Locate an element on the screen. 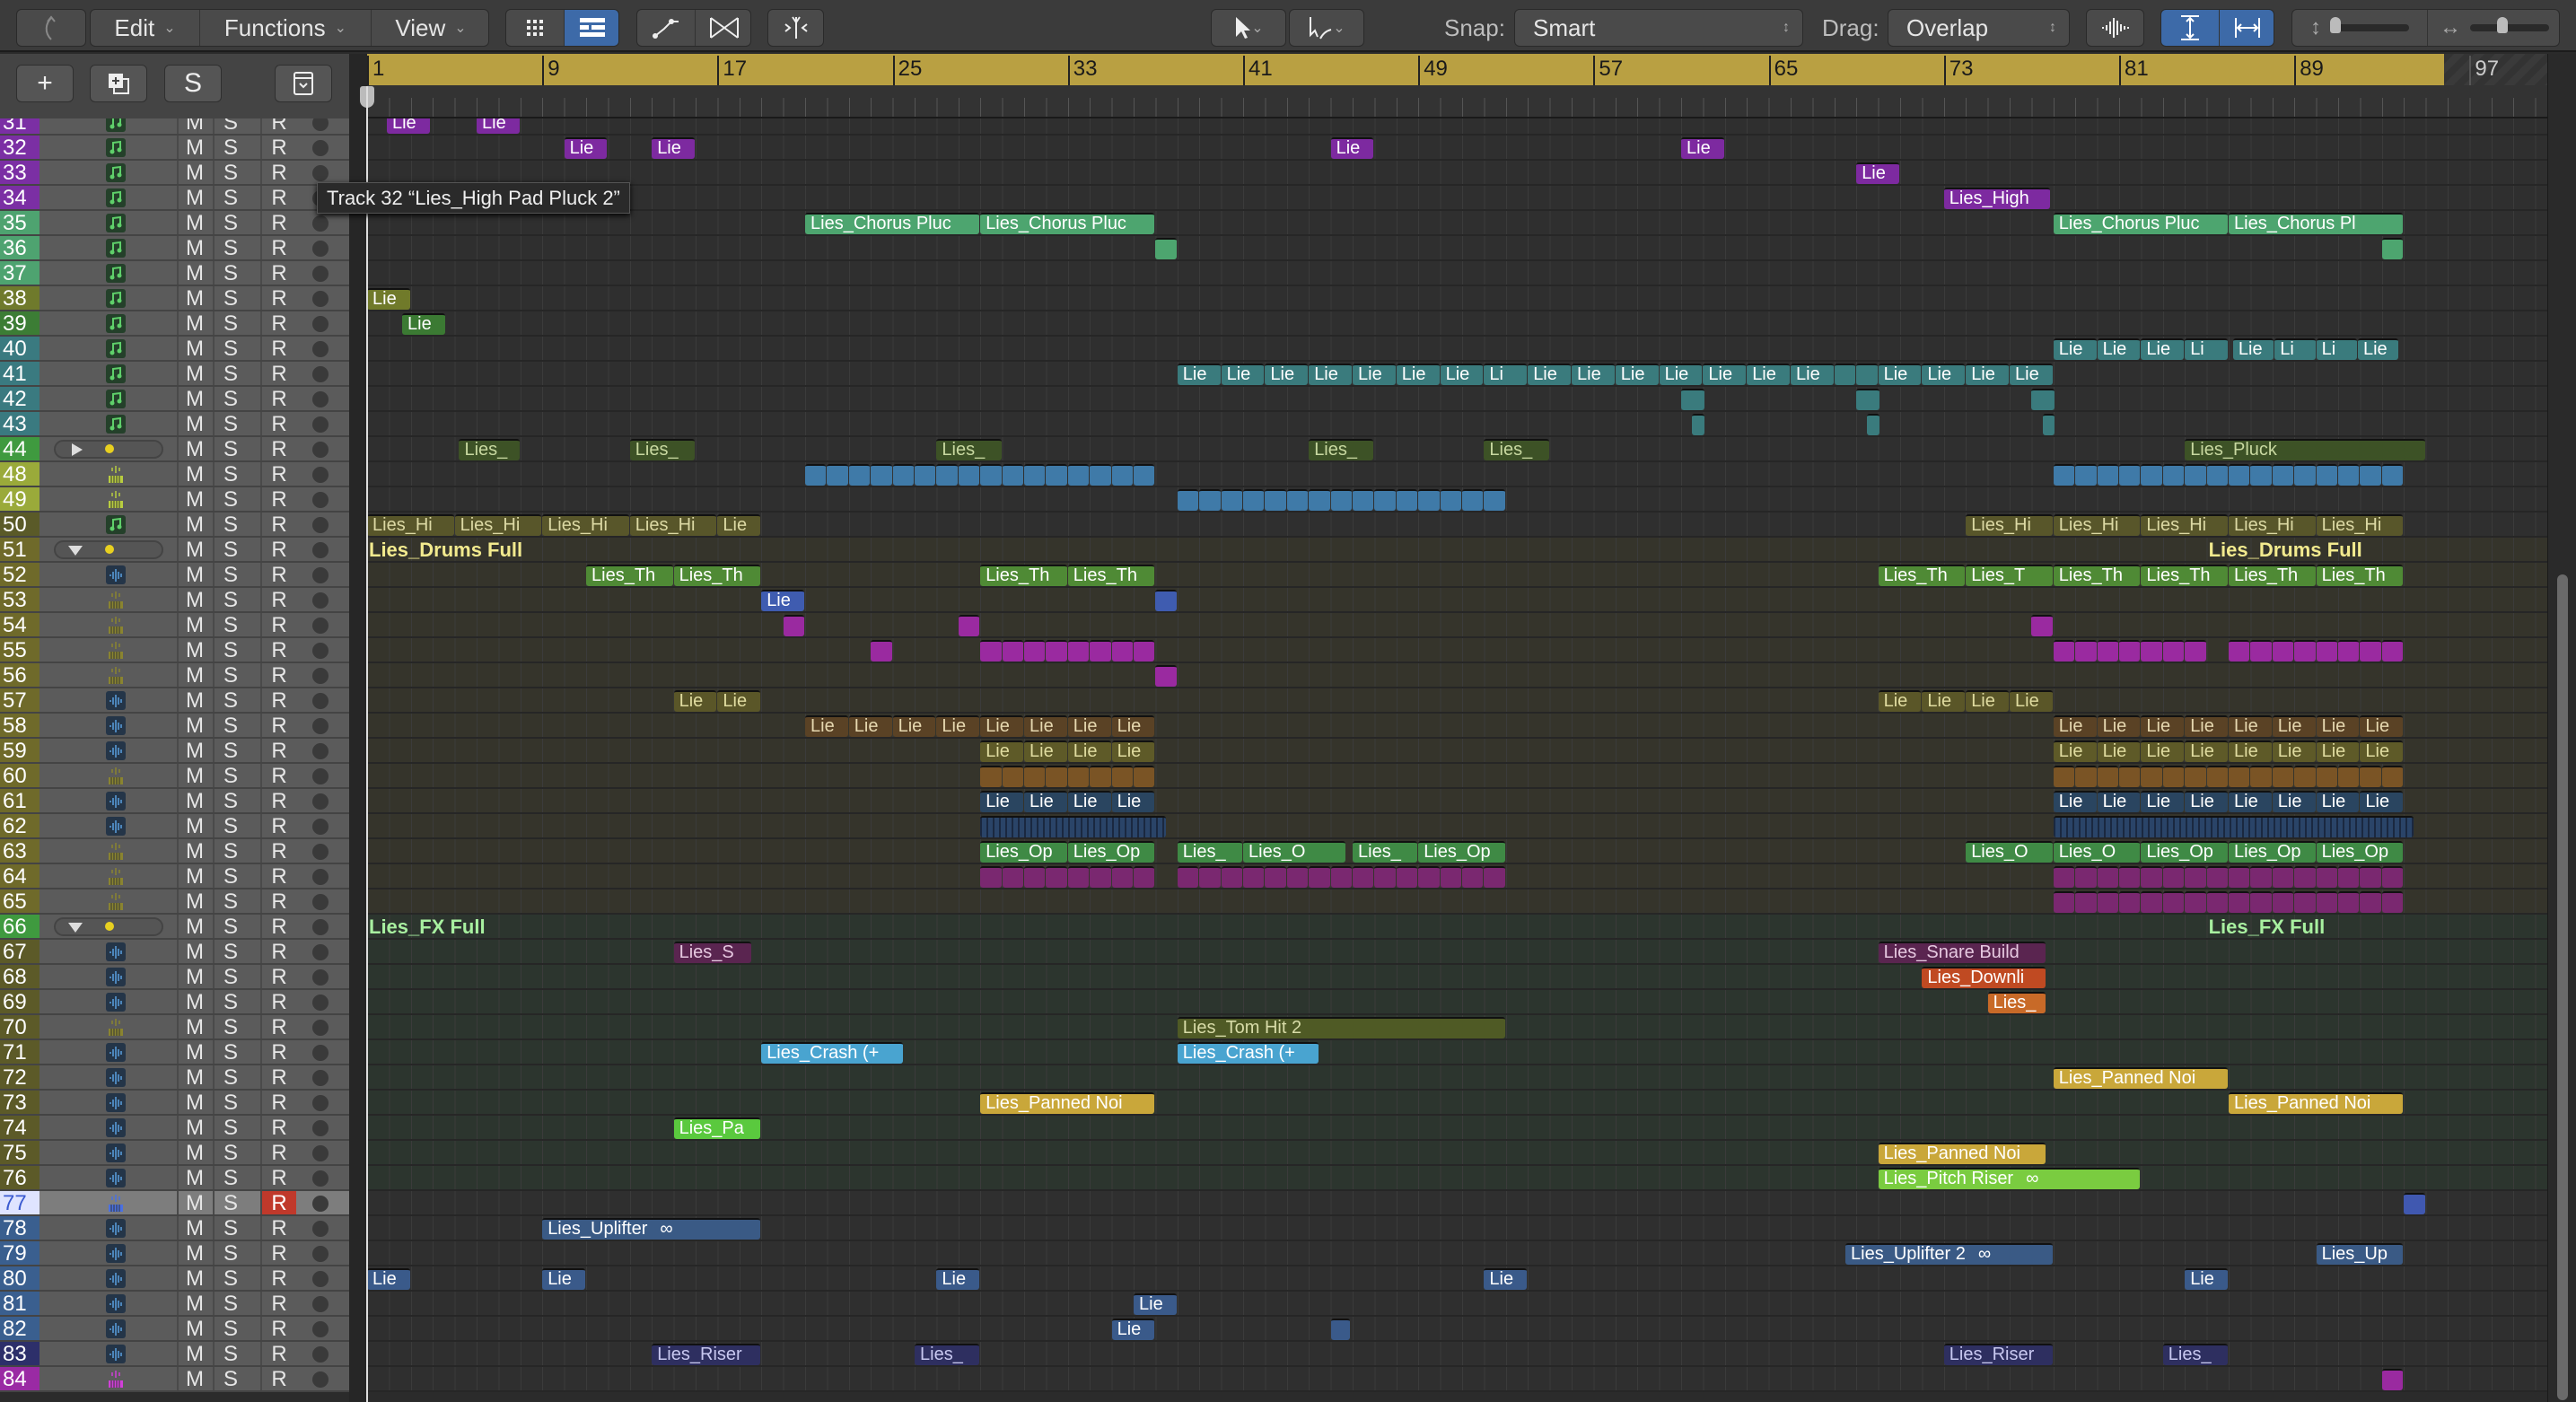  grid-view-button is located at coordinates (535, 28).